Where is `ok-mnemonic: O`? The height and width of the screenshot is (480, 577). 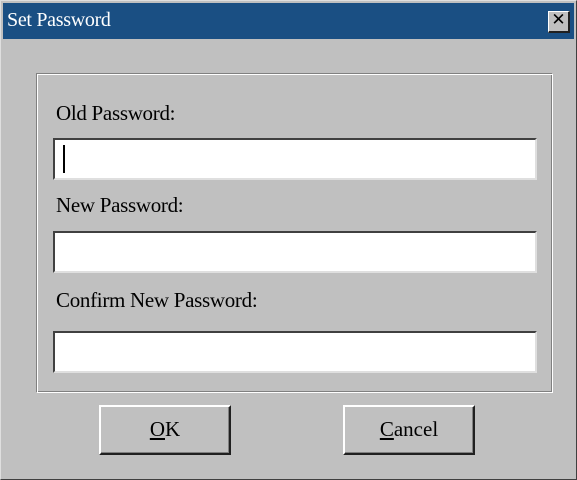 ok-mnemonic: O is located at coordinates (157, 429).